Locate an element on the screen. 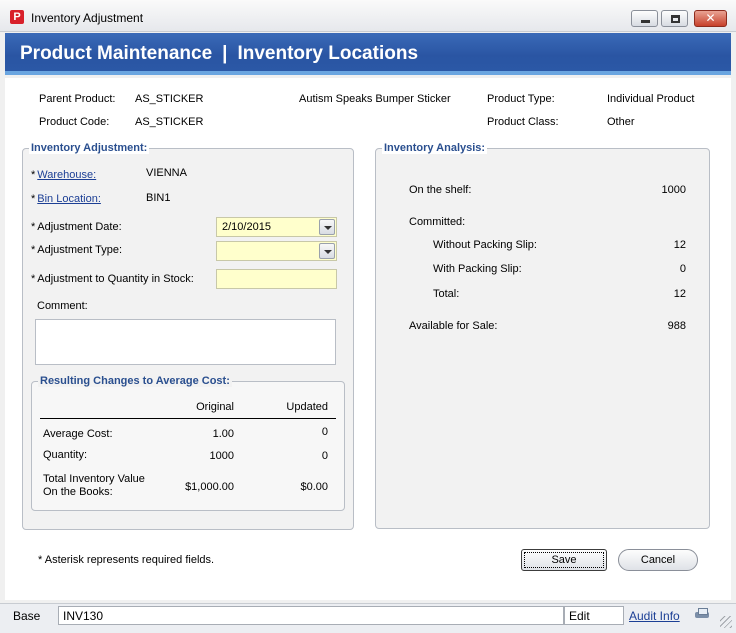 The height and width of the screenshot is (633, 736). minimize-icon is located at coordinates (645, 21).